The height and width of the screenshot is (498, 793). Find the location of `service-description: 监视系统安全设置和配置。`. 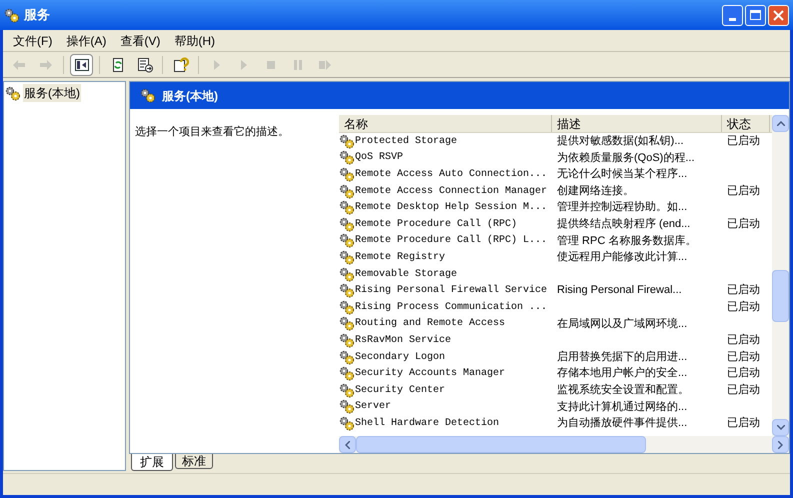

service-description: 监视系统安全设置和配置。 is located at coordinates (623, 390).